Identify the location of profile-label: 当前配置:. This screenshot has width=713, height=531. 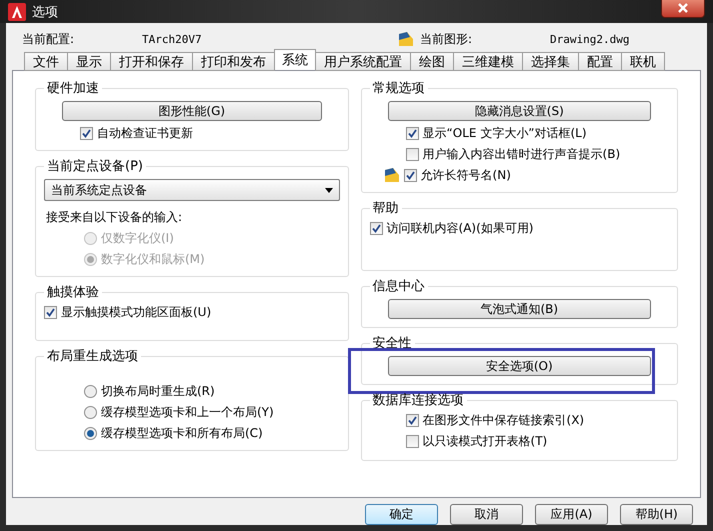
(49, 39).